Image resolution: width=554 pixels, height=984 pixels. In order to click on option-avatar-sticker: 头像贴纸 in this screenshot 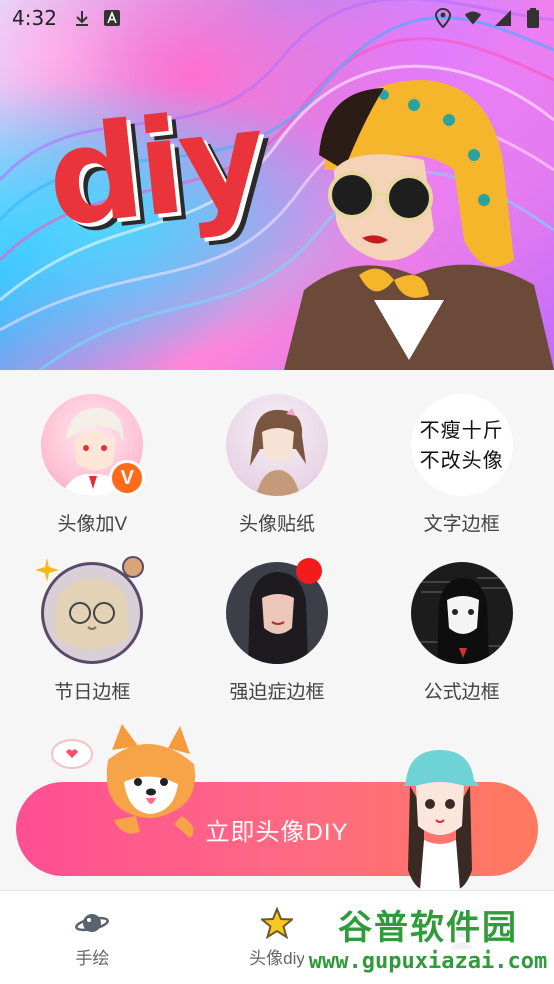, I will do `click(277, 466)`.